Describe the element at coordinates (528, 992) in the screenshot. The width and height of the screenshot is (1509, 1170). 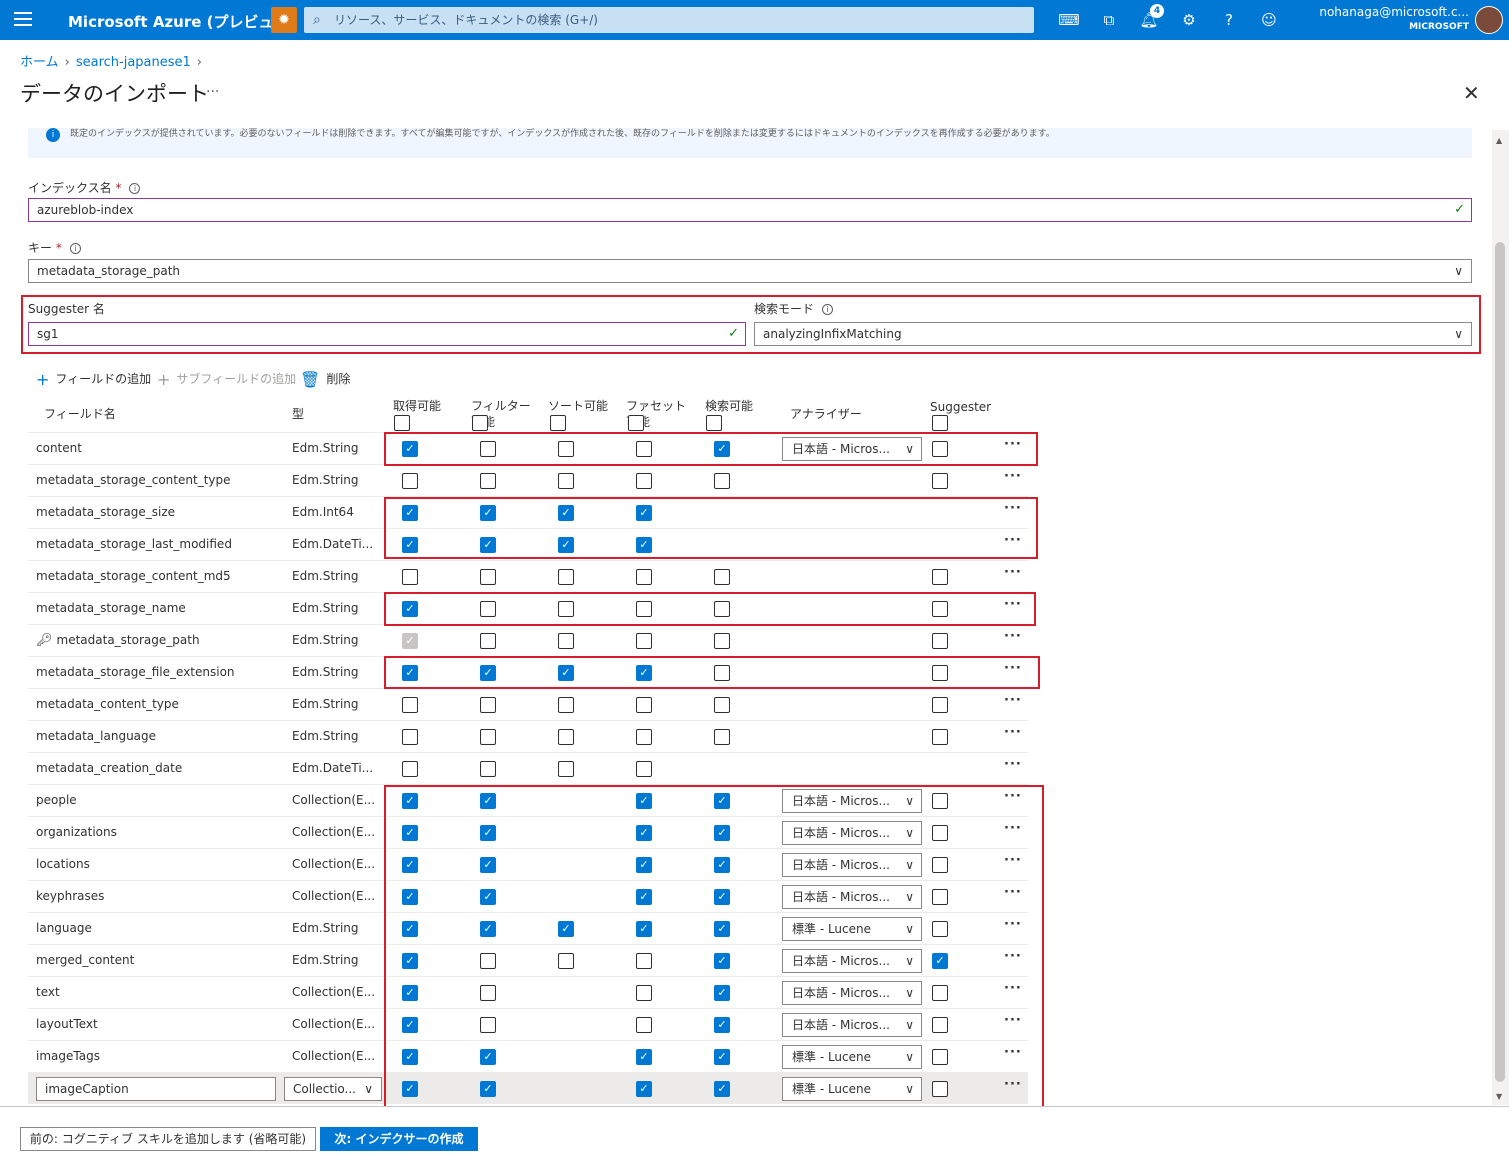
I see `table-row: text Collection(E... ✓ ✓ 日本語 - Micros... ∨ ···` at that location.